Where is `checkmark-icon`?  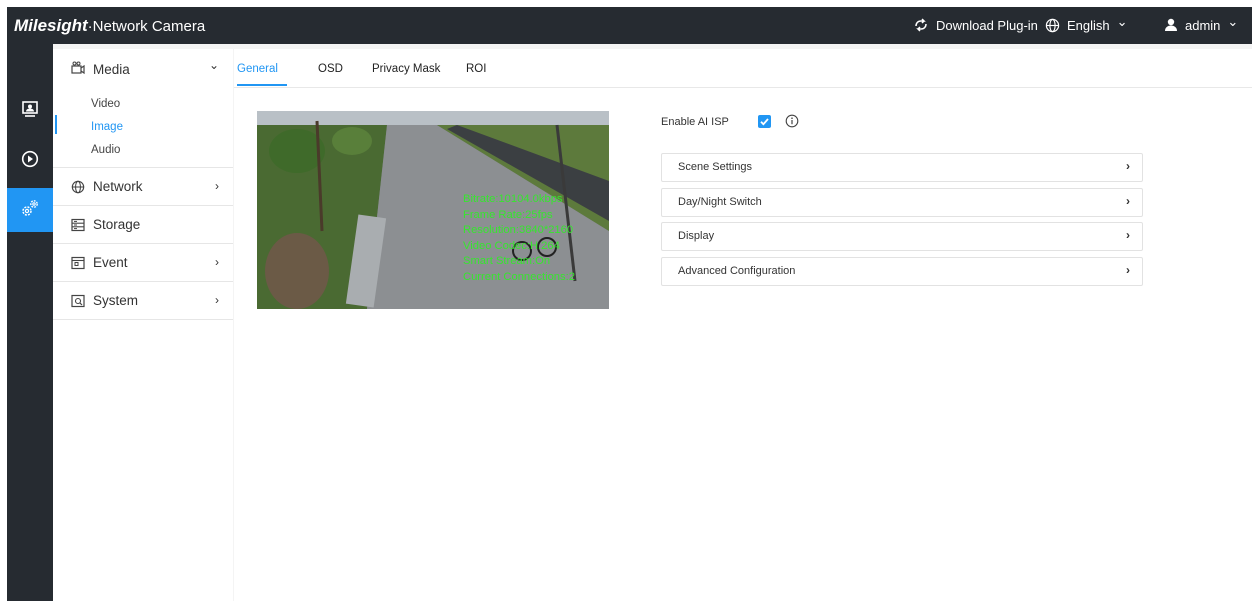 checkmark-icon is located at coordinates (764, 122).